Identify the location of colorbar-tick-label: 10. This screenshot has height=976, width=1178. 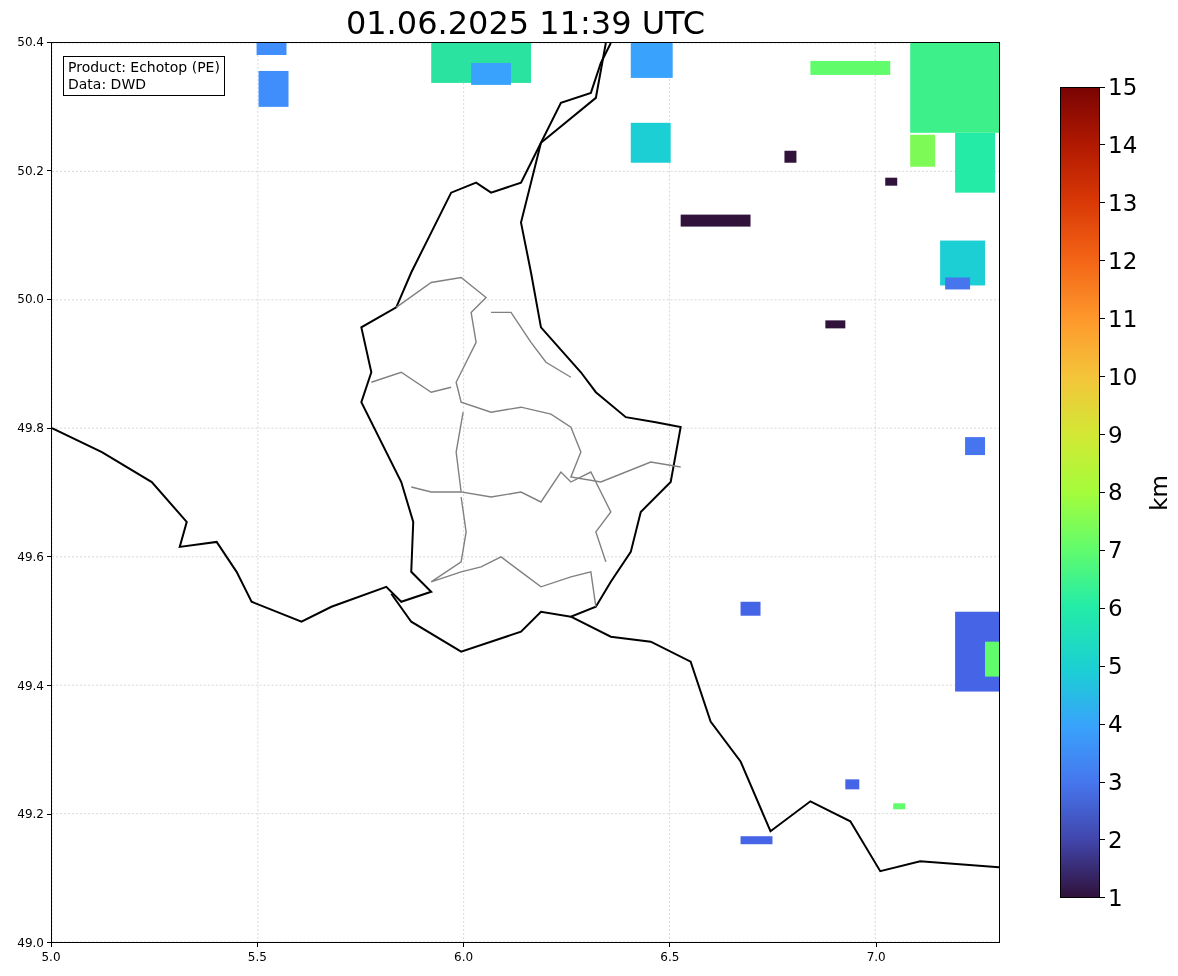
(1123, 376).